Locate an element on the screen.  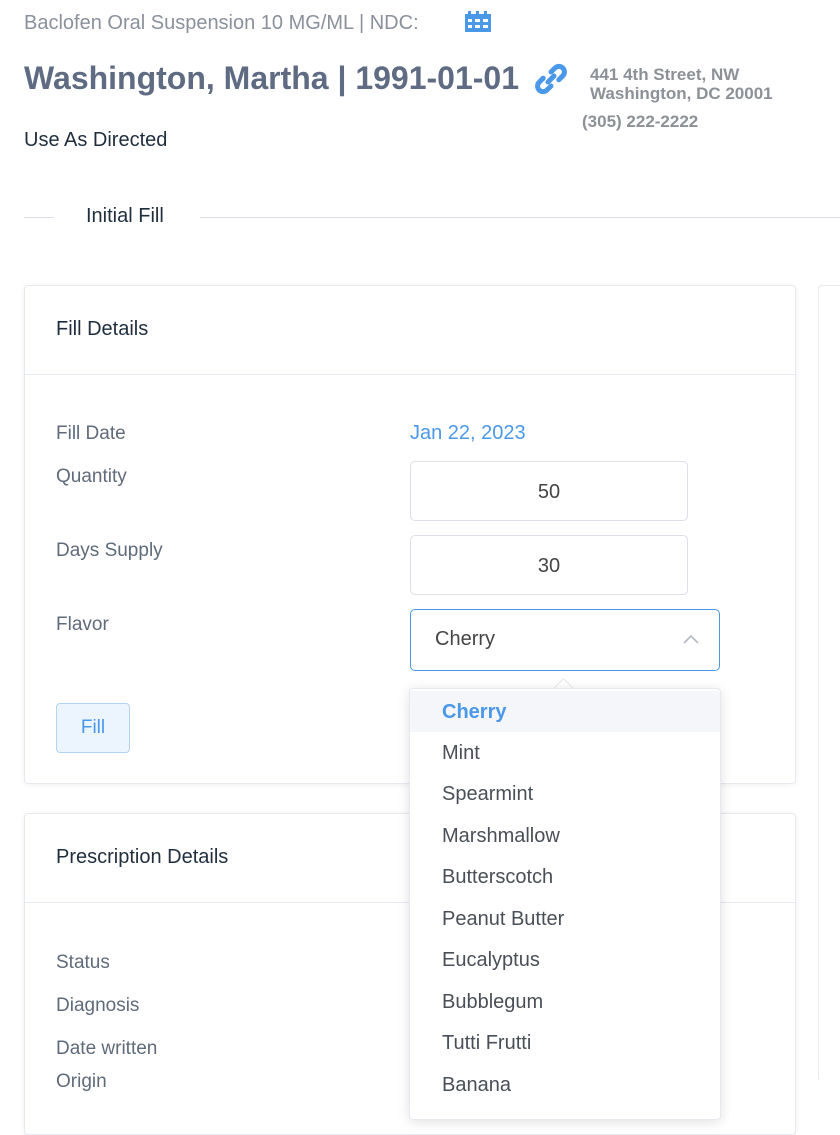
flavor-option-label: Eucalyptus is located at coordinates (491, 960).